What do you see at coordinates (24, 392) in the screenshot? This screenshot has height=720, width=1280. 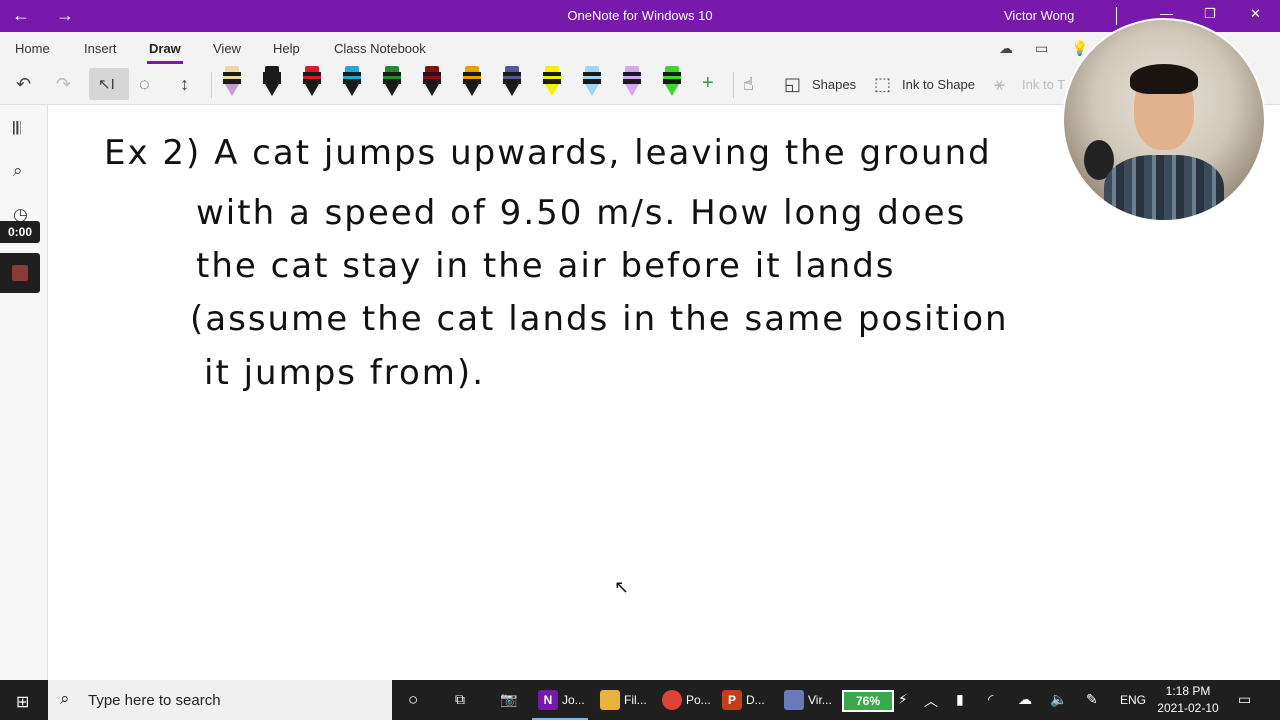 I see `left-navigation: 𝄃𝄃 ⌕ ◷` at bounding box center [24, 392].